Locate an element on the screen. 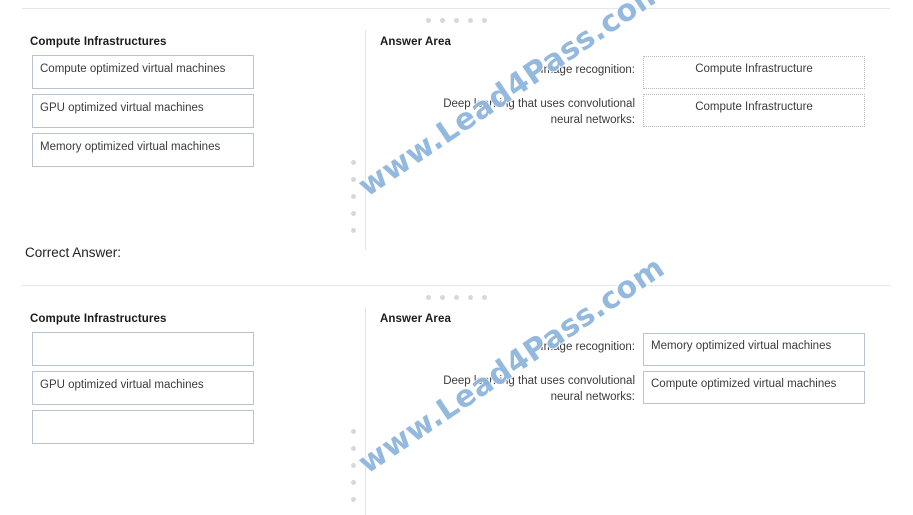 This screenshot has width=913, height=515. source-item-2: Memory optimized virtual machines is located at coordinates (143, 150).